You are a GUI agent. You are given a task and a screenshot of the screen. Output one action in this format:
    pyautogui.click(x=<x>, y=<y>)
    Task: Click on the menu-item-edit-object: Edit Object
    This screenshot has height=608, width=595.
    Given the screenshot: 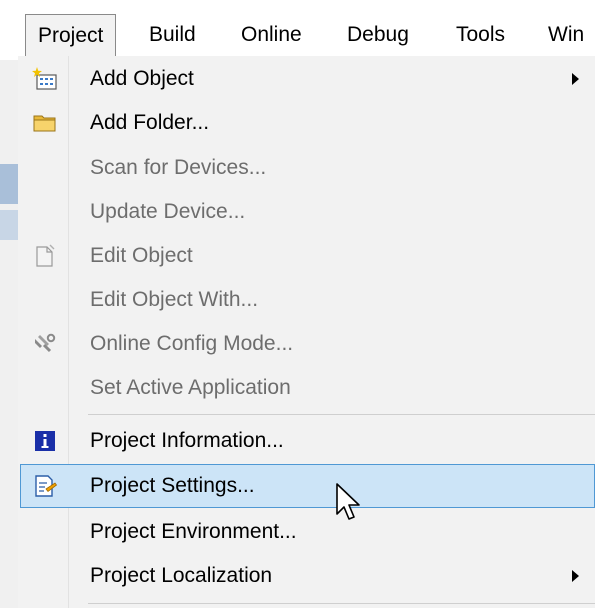 What is the action you would take?
    pyautogui.click(x=307, y=256)
    